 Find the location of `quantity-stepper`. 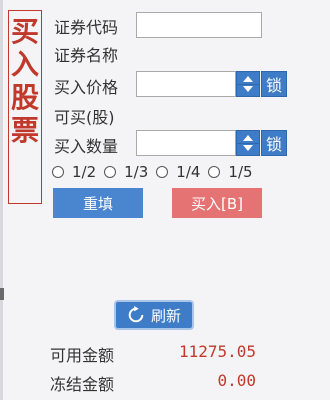

quantity-stepper is located at coordinates (248, 143).